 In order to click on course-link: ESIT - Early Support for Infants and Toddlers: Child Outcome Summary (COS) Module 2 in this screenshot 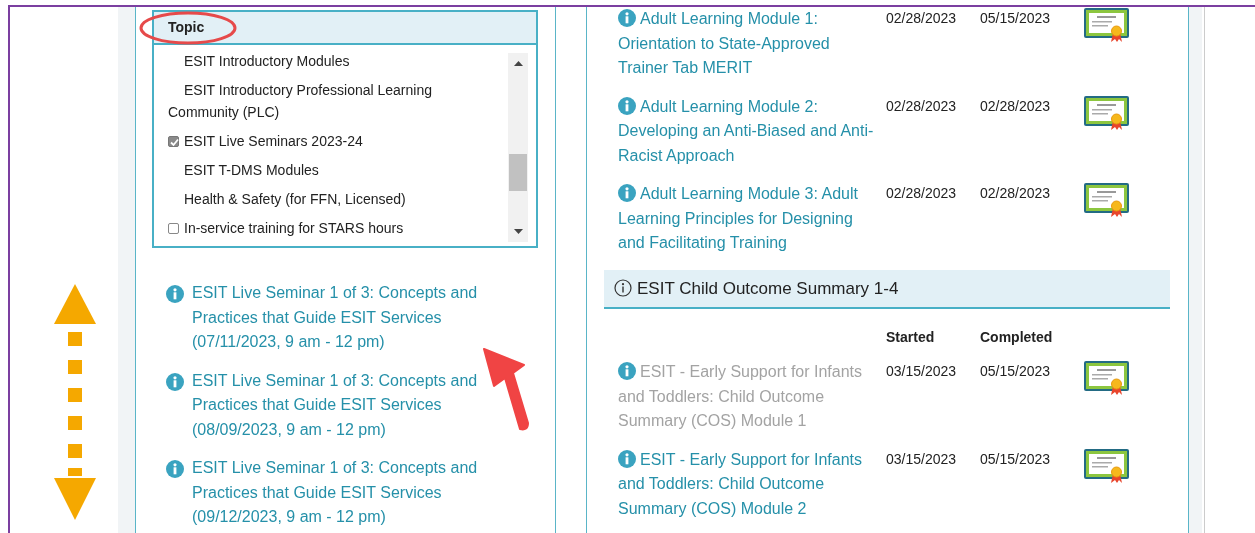, I will do `click(745, 484)`.